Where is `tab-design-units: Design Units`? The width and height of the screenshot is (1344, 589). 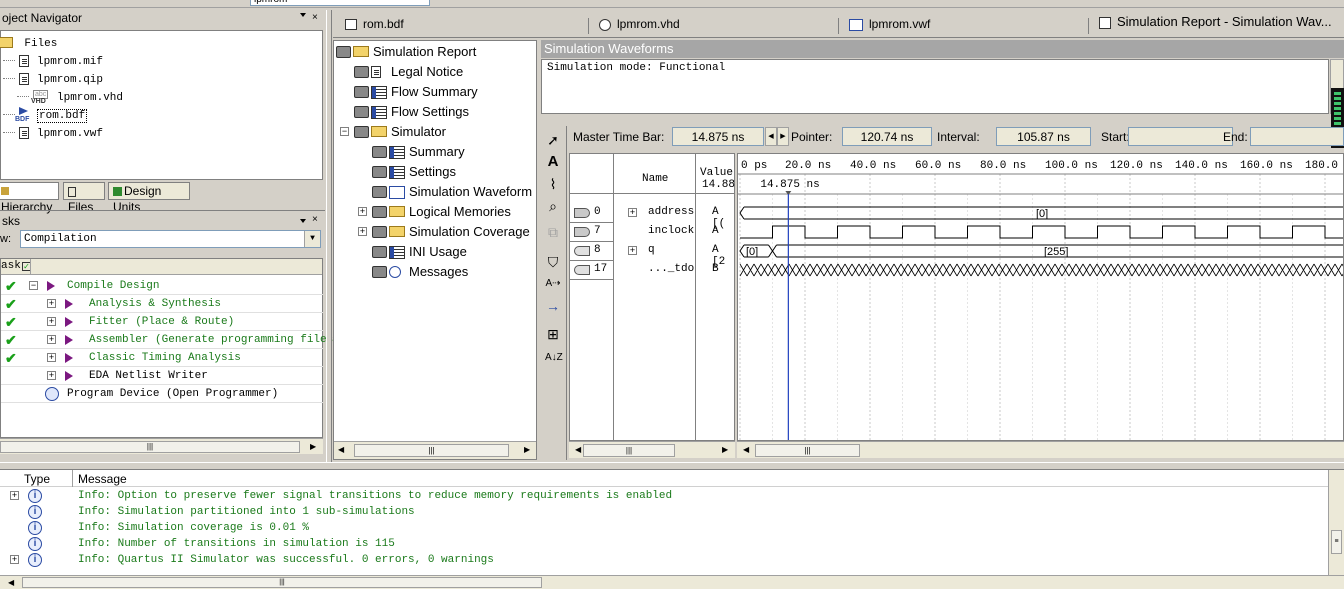
tab-design-units: Design Units is located at coordinates (149, 198).